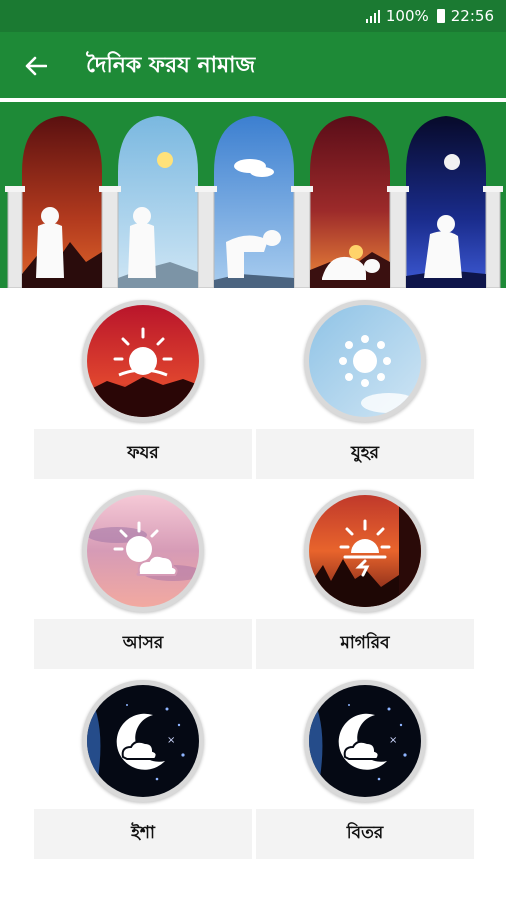 The width and height of the screenshot is (506, 900). I want to click on witr-icon-frame: ×, so click(365, 741).